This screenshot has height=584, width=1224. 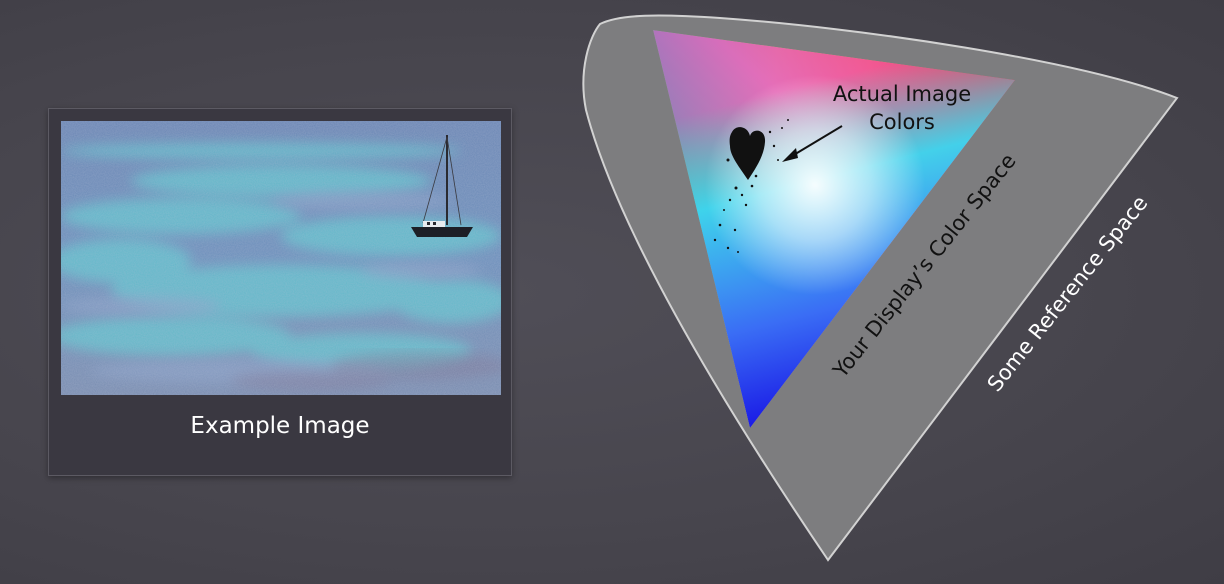 I want to click on actual-colors-label-line1: Actual Image, so click(x=902, y=94).